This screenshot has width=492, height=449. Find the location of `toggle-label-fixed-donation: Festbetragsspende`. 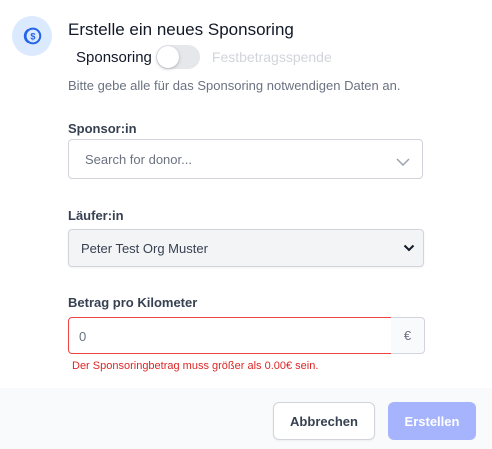

toggle-label-fixed-donation: Festbetragsspende is located at coordinates (271, 57).